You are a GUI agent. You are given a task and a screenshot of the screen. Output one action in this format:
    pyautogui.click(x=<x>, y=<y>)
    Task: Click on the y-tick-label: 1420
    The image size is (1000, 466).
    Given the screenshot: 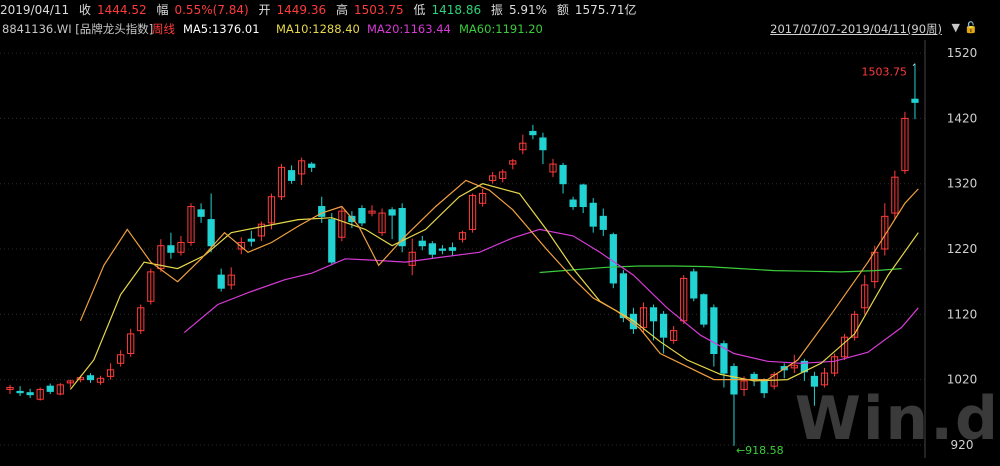 What is the action you would take?
    pyautogui.click(x=962, y=118)
    